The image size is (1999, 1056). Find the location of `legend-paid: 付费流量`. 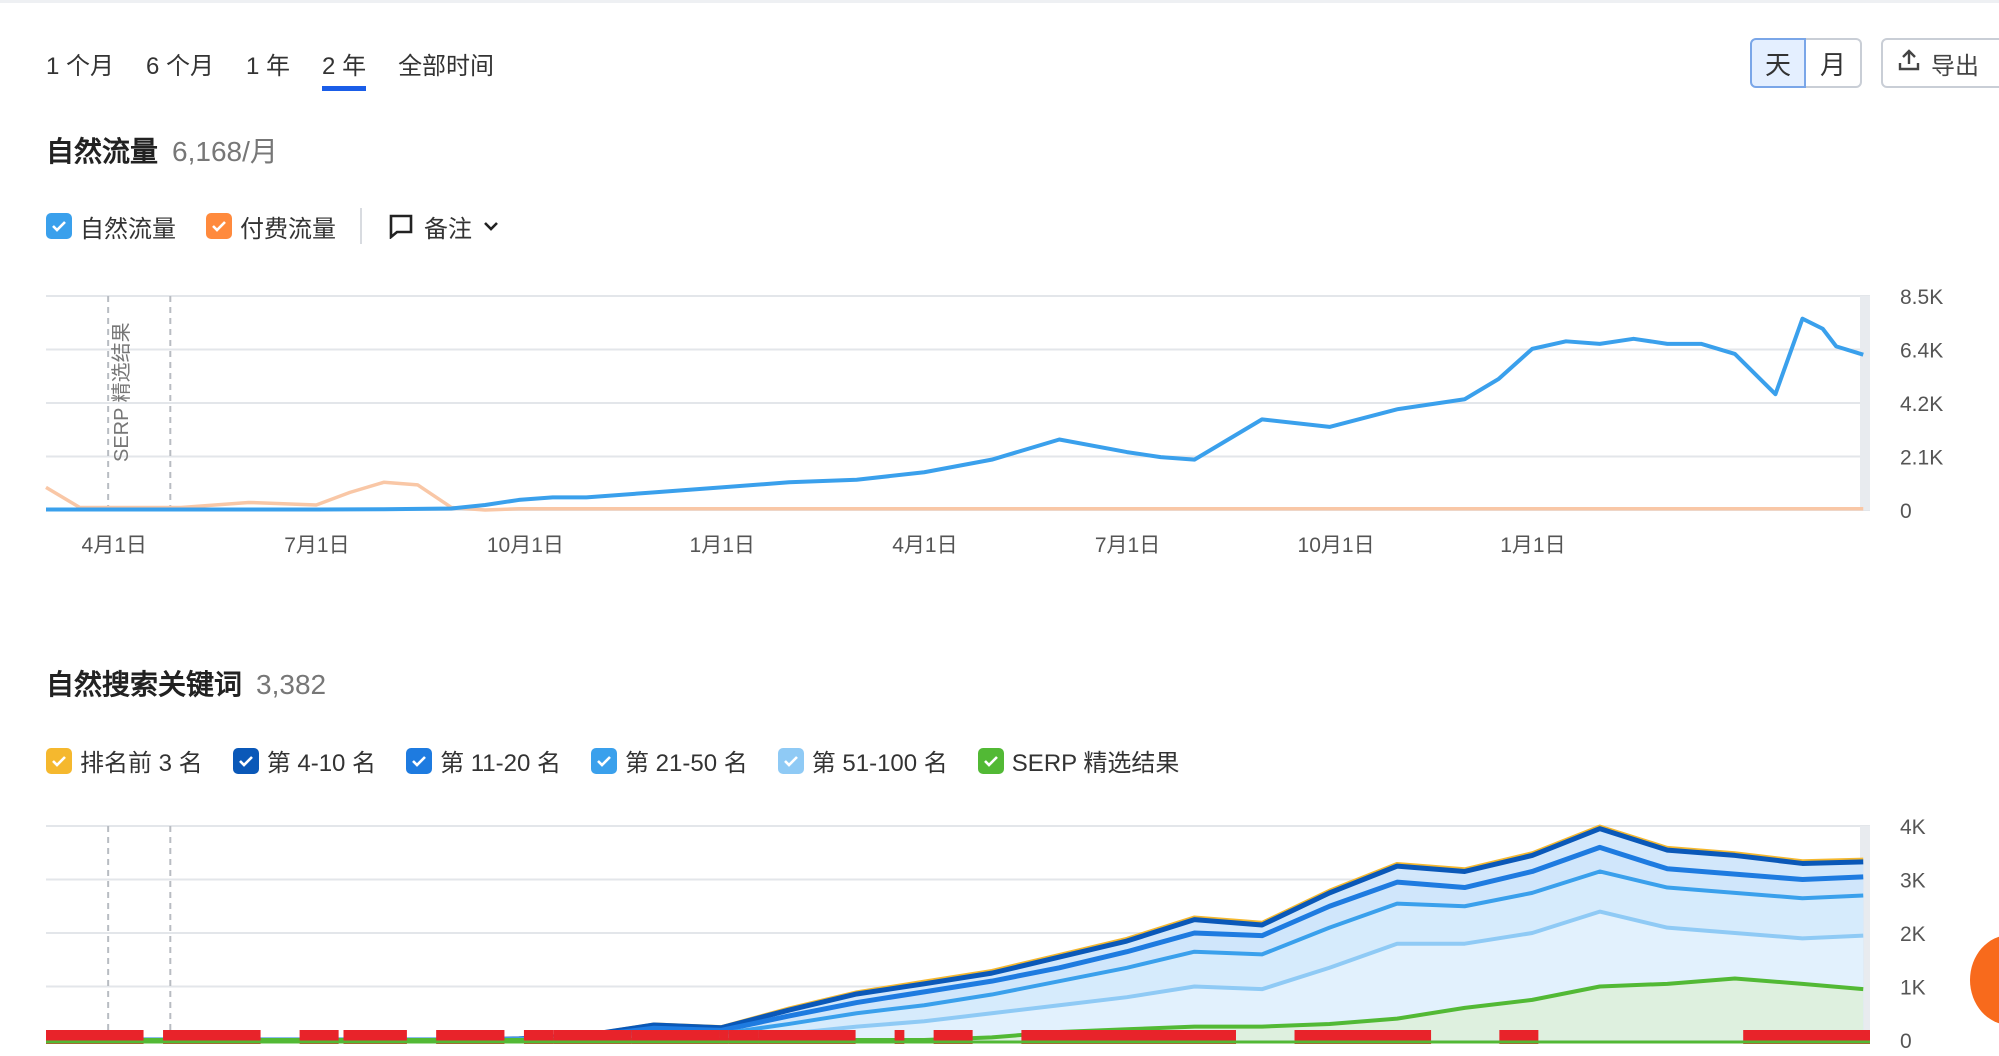

legend-paid: 付费流量 is located at coordinates (271, 226).